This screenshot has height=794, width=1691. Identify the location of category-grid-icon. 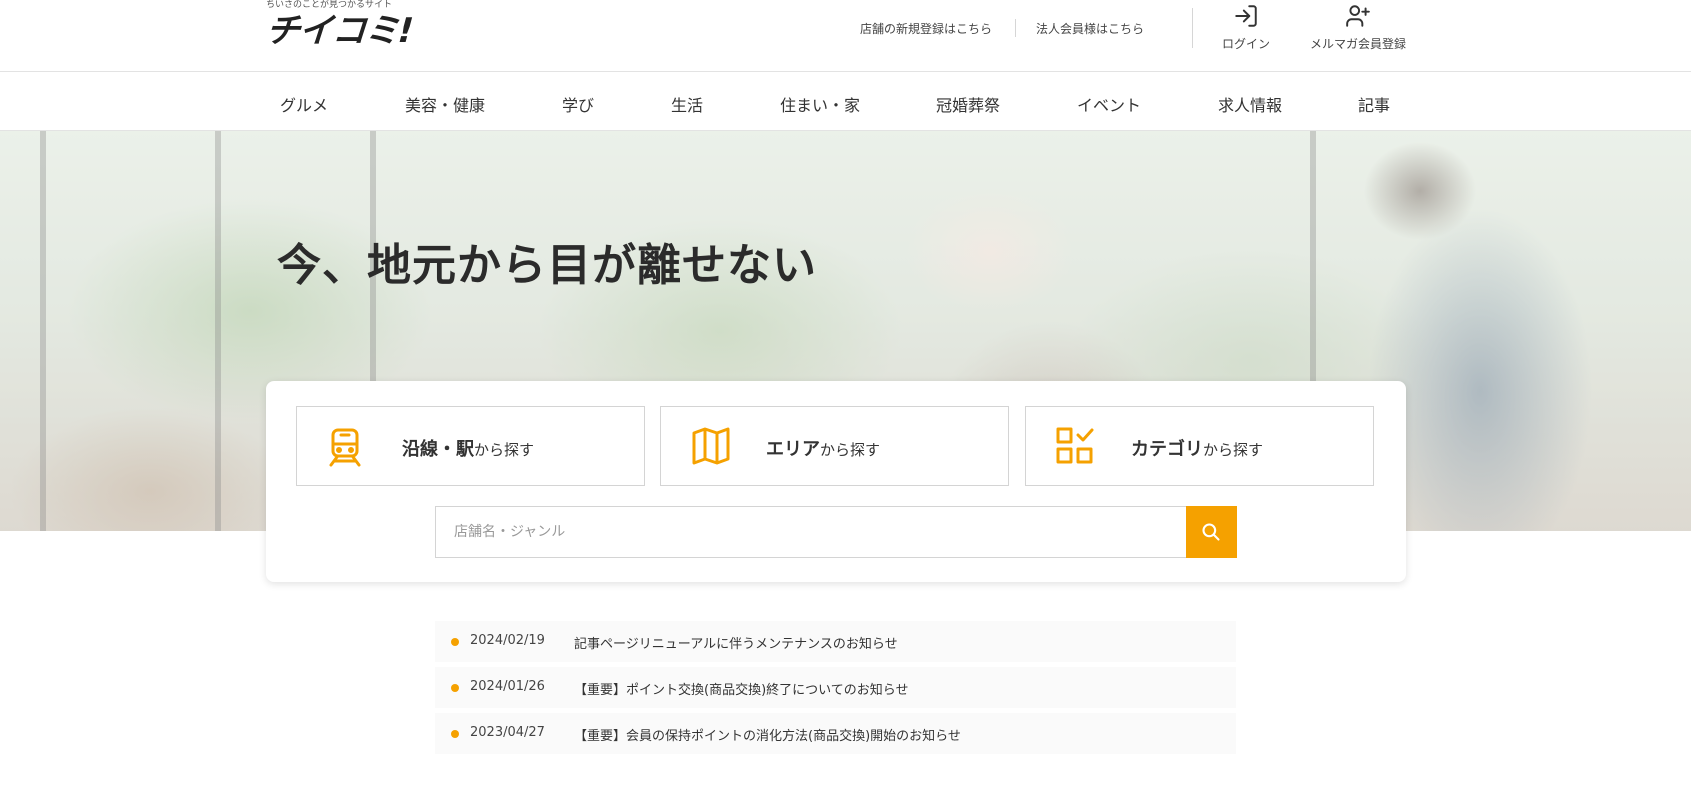
(1075, 445).